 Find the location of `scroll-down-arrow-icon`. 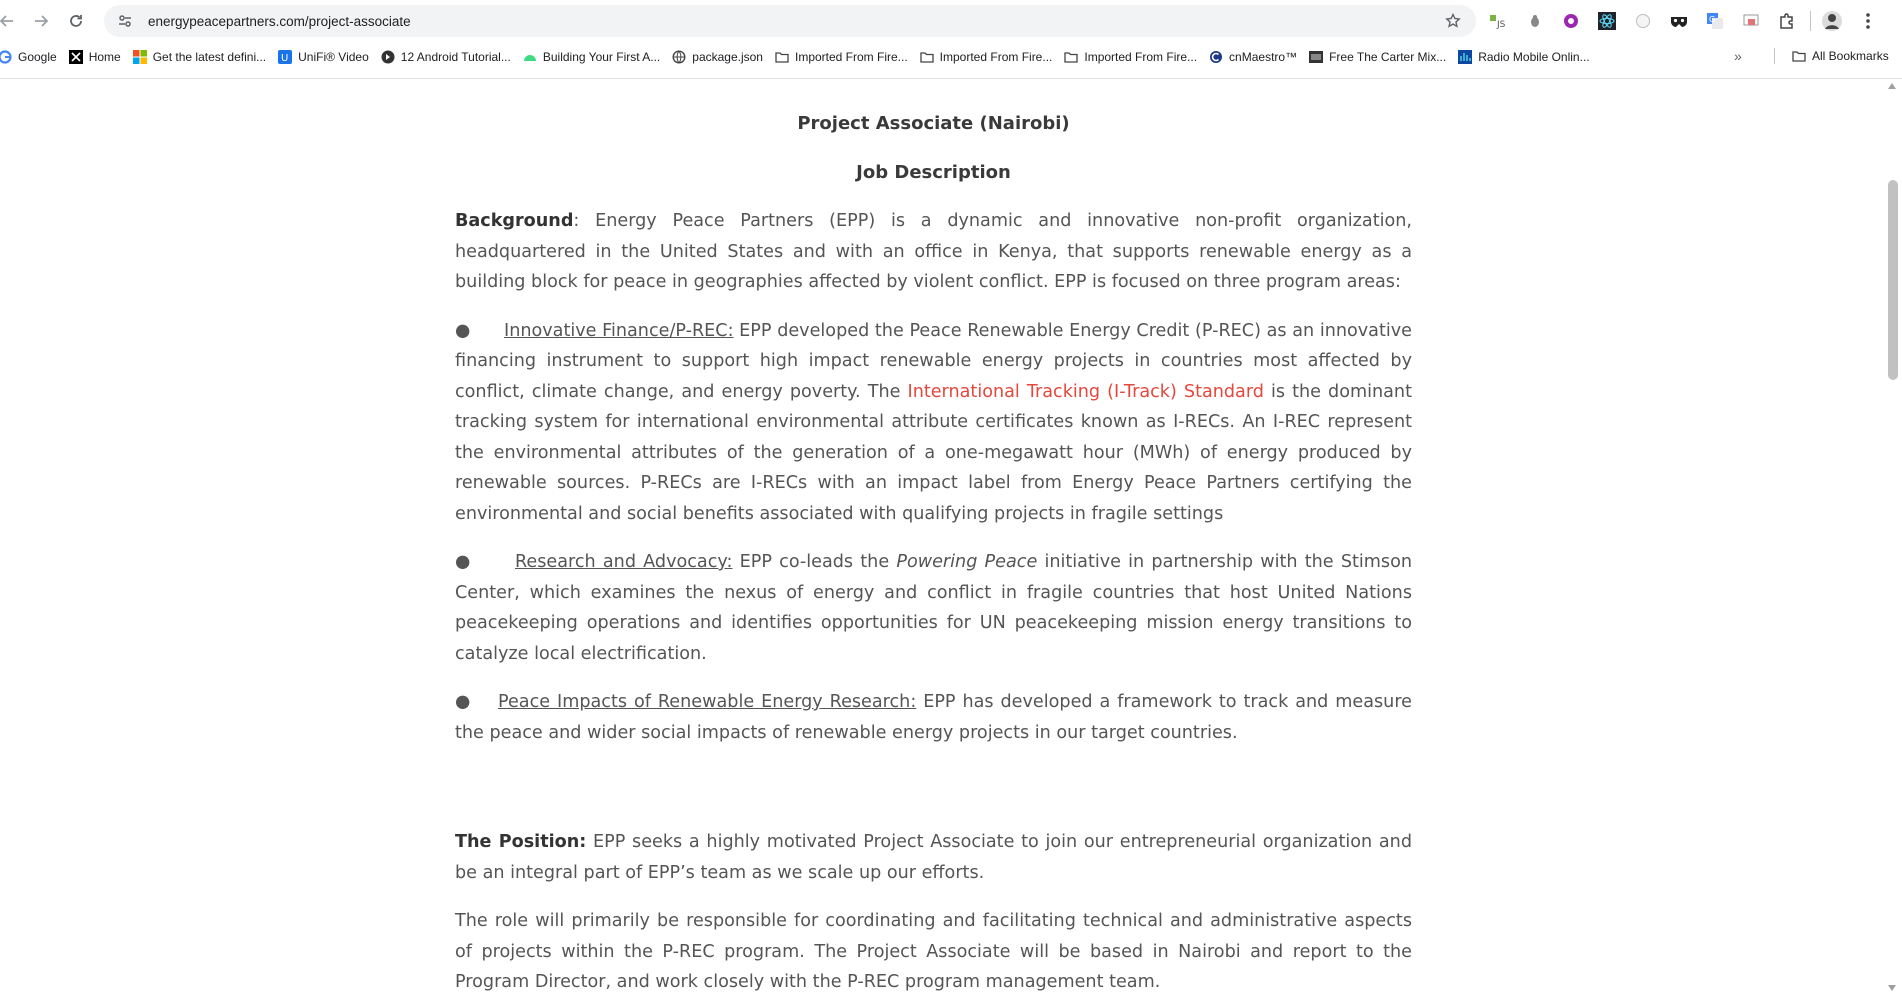

scroll-down-arrow-icon is located at coordinates (1892, 988).